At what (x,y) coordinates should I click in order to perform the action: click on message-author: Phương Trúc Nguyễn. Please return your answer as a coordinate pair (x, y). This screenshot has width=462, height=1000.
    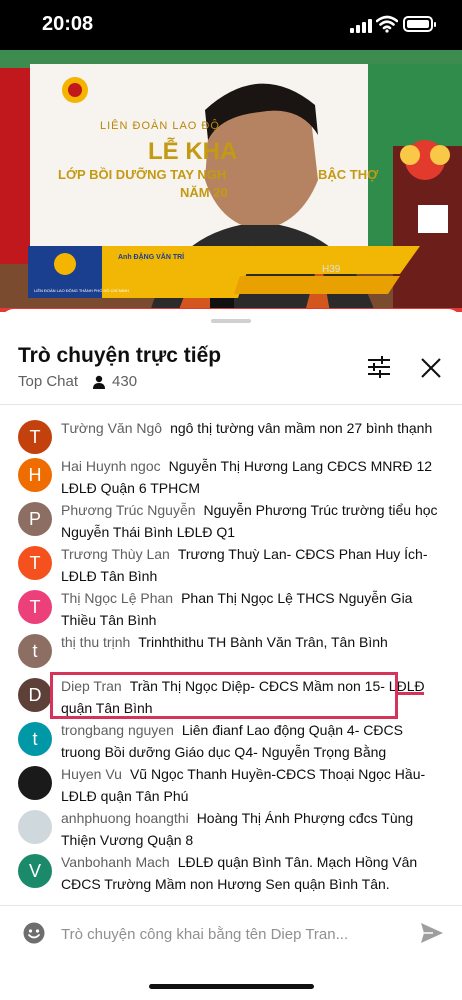
    Looking at the image, I should click on (128, 510).